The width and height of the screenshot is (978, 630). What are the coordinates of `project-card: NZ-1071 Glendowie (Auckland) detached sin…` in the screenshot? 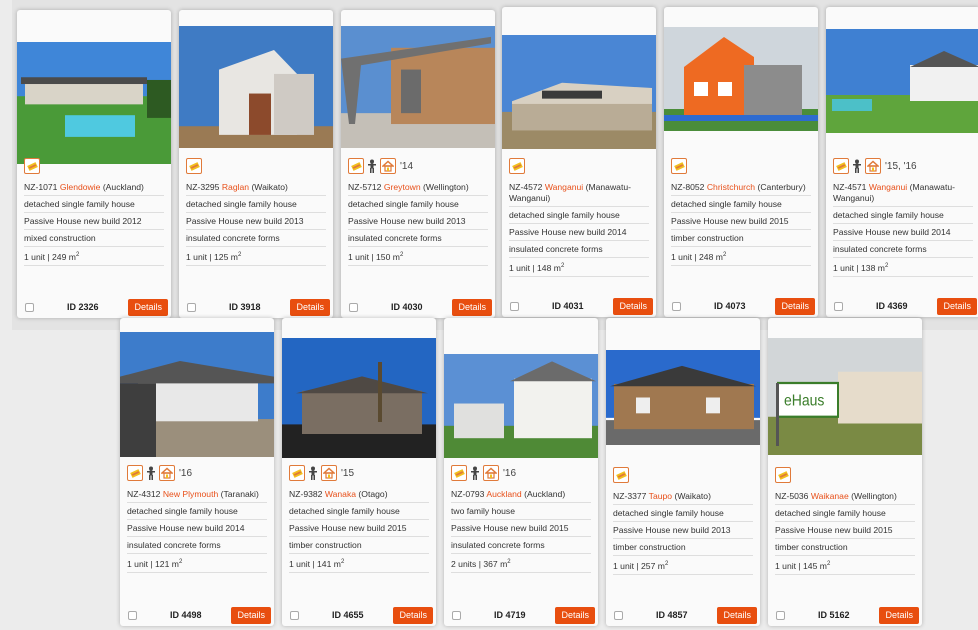 It's located at (94, 164).